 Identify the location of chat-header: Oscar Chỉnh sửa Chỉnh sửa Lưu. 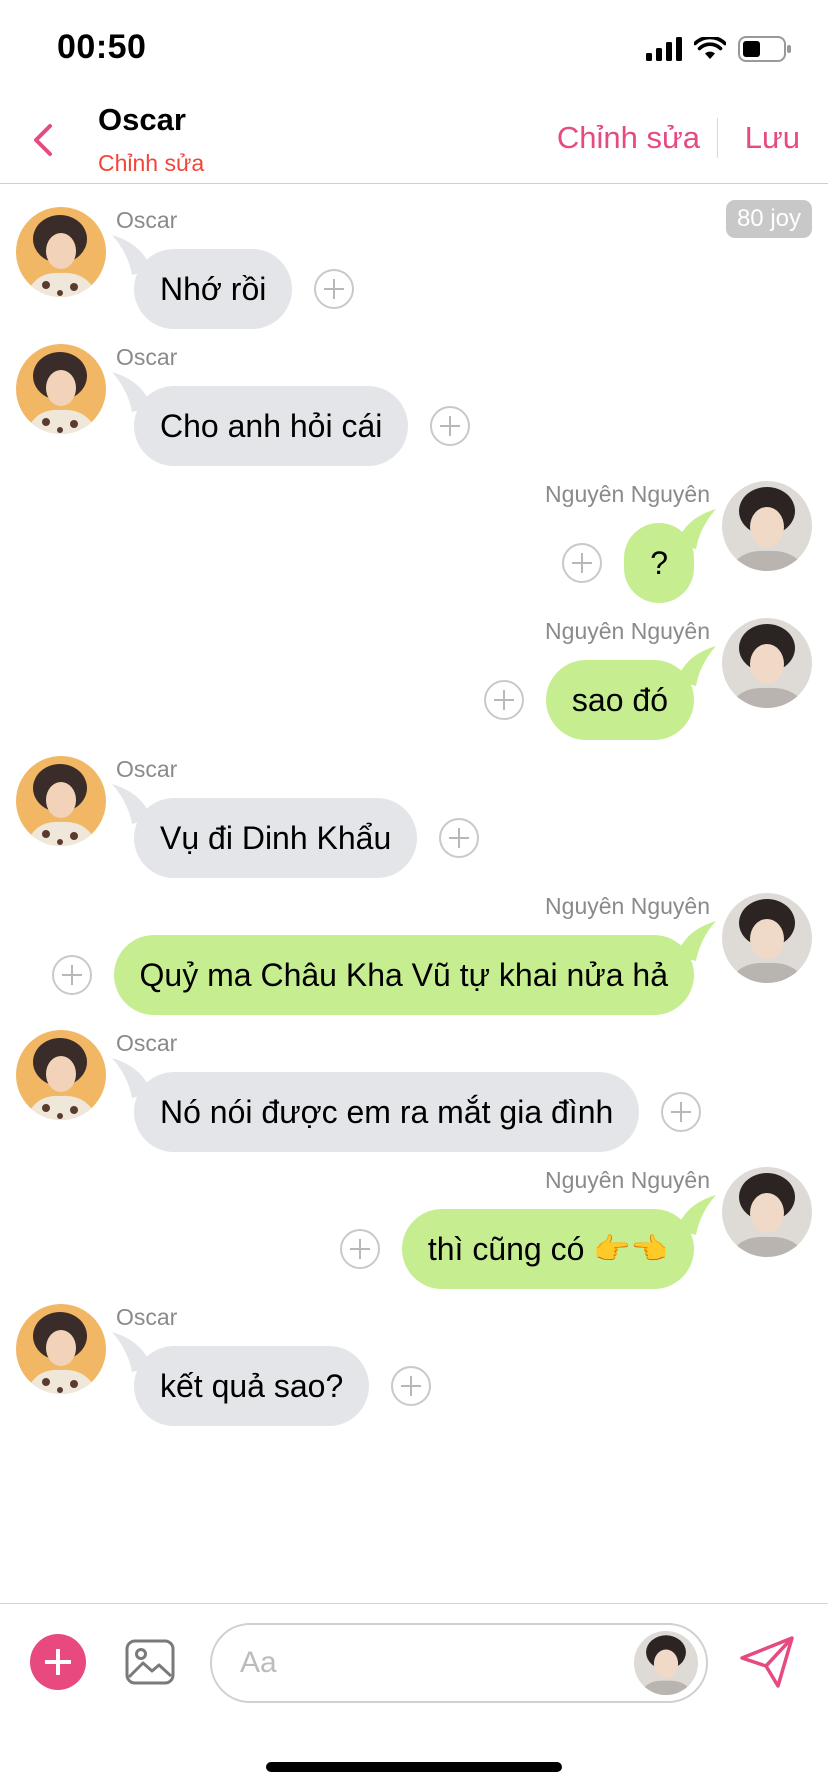
(414, 142).